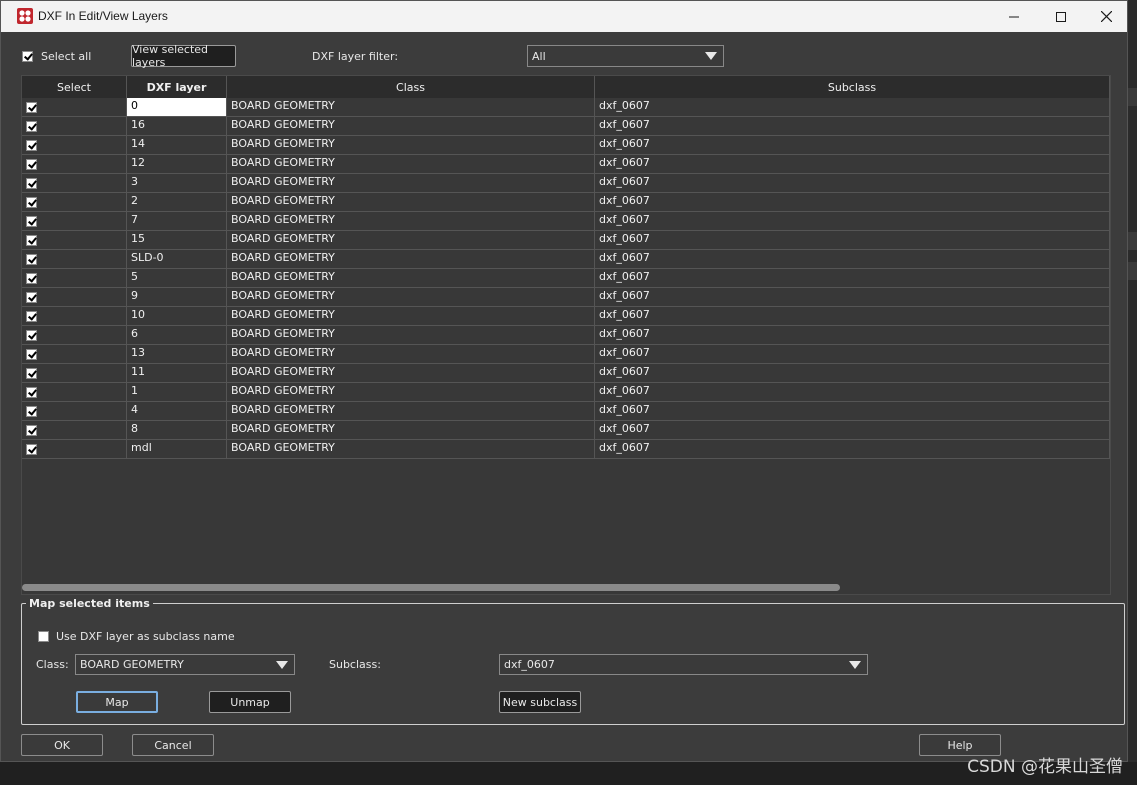 The image size is (1137, 785). I want to click on column-header-select: Select, so click(74, 87).